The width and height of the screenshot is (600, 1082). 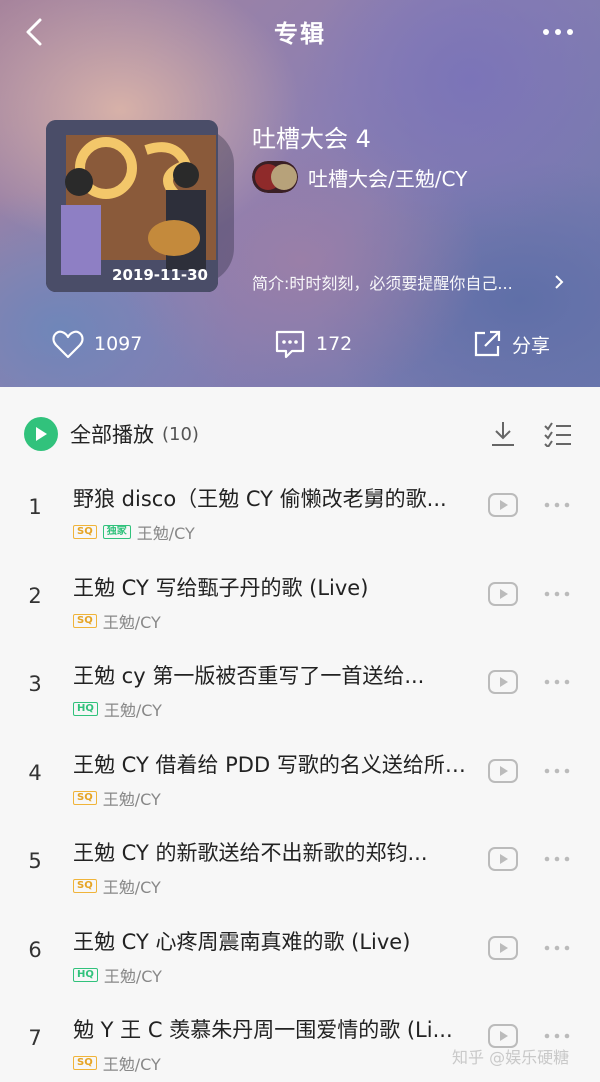 I want to click on song-row: 3 王勉 cy 第一版被否重写了一首送给... HQ 王勉/CY, so click(x=300, y=684).